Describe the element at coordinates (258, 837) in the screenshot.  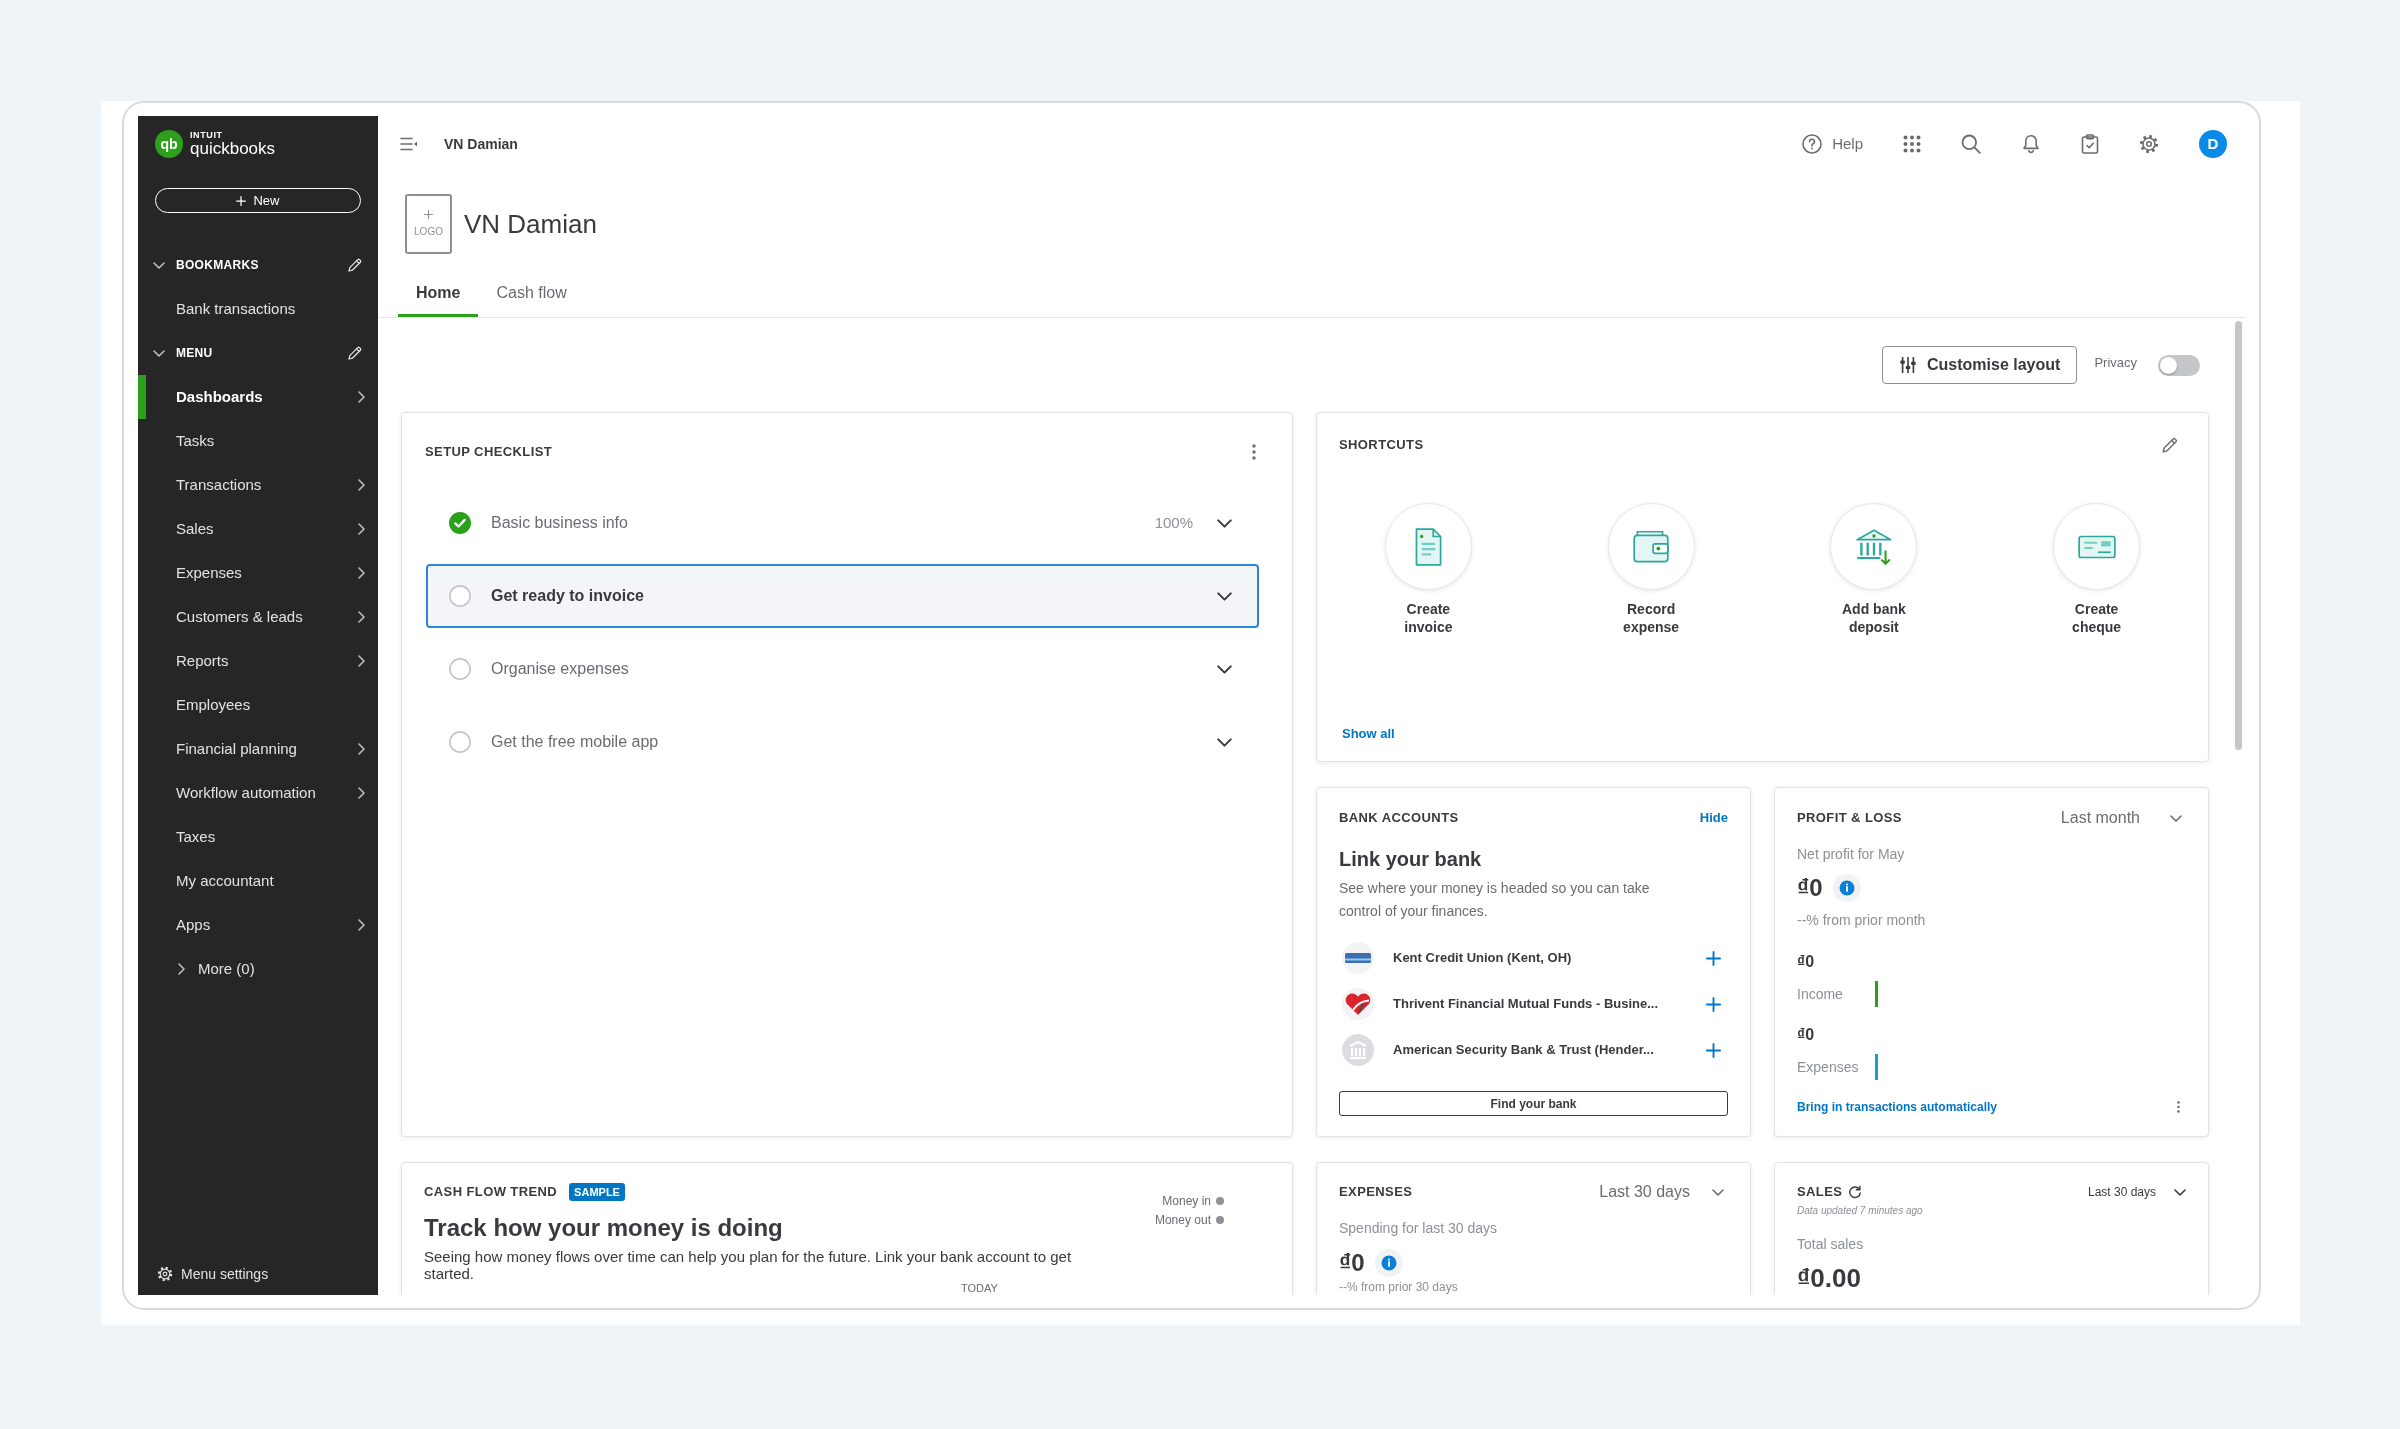
I see `sidebar-item: Taxes` at that location.